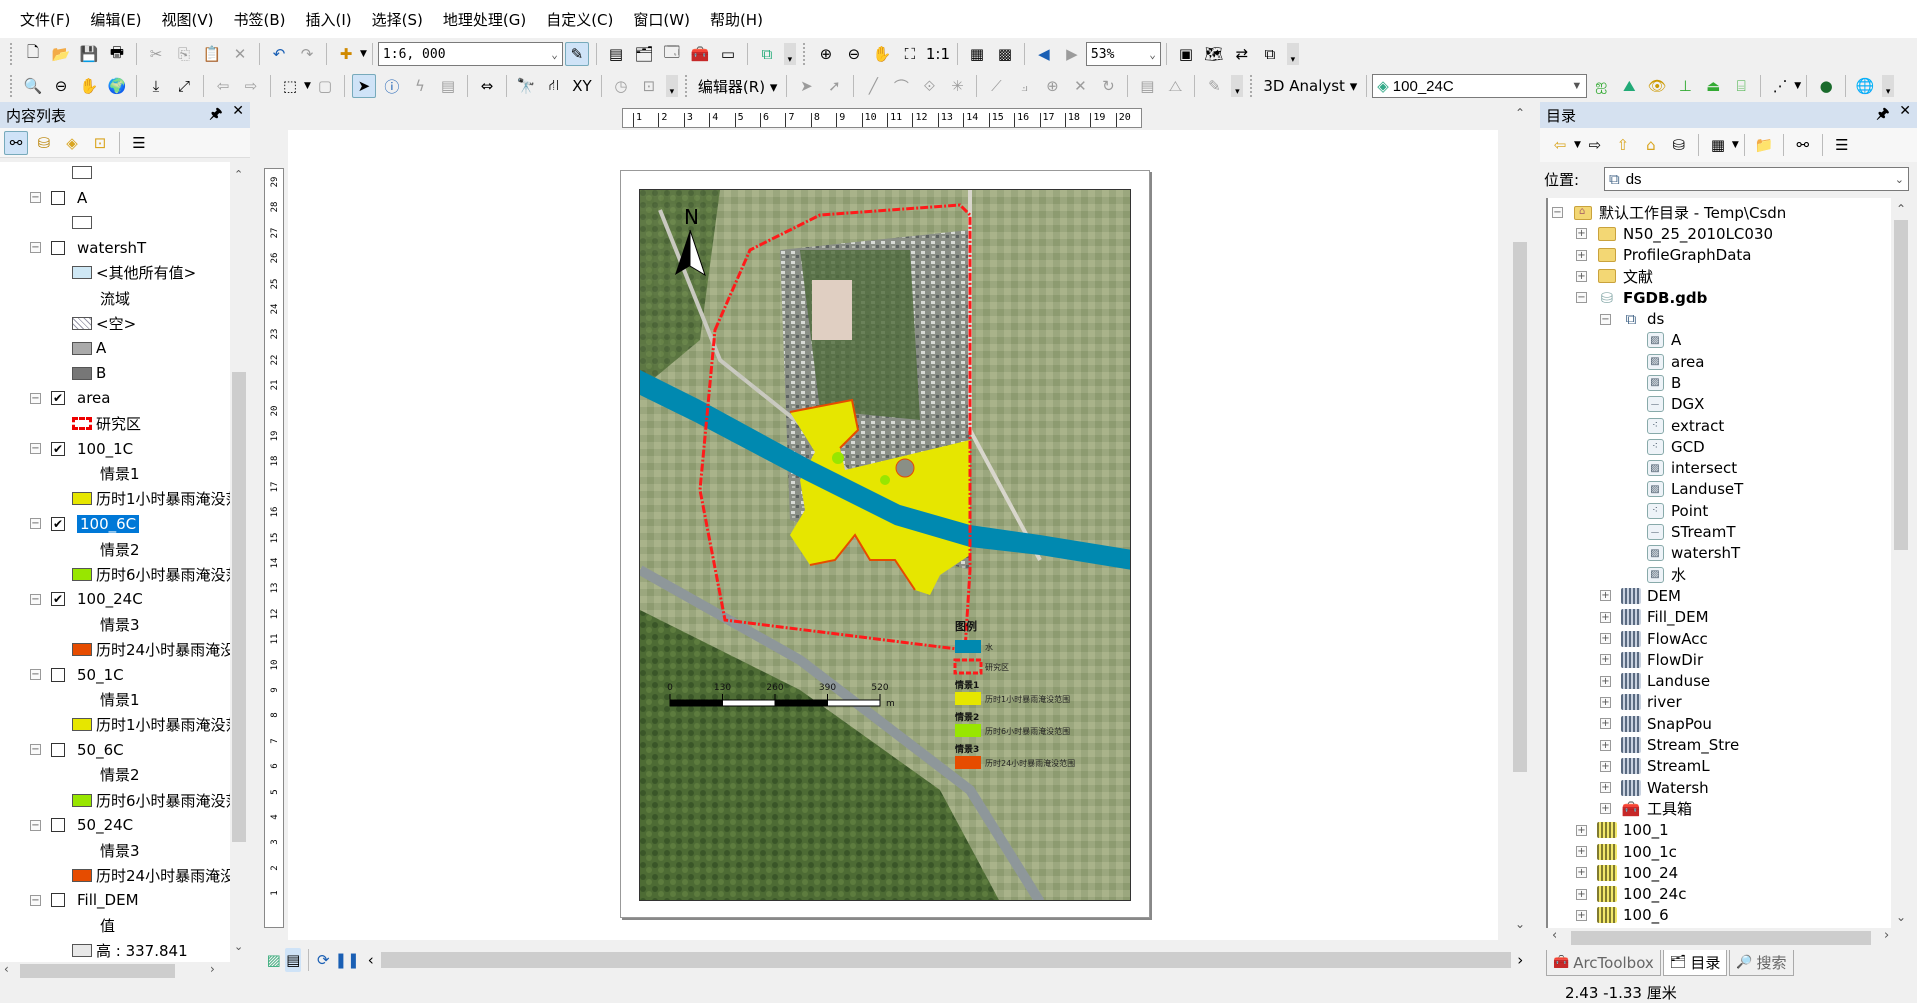 The image size is (1917, 1003). I want to click on catalog-tree-item: + FlowDir, so click(1651, 659).